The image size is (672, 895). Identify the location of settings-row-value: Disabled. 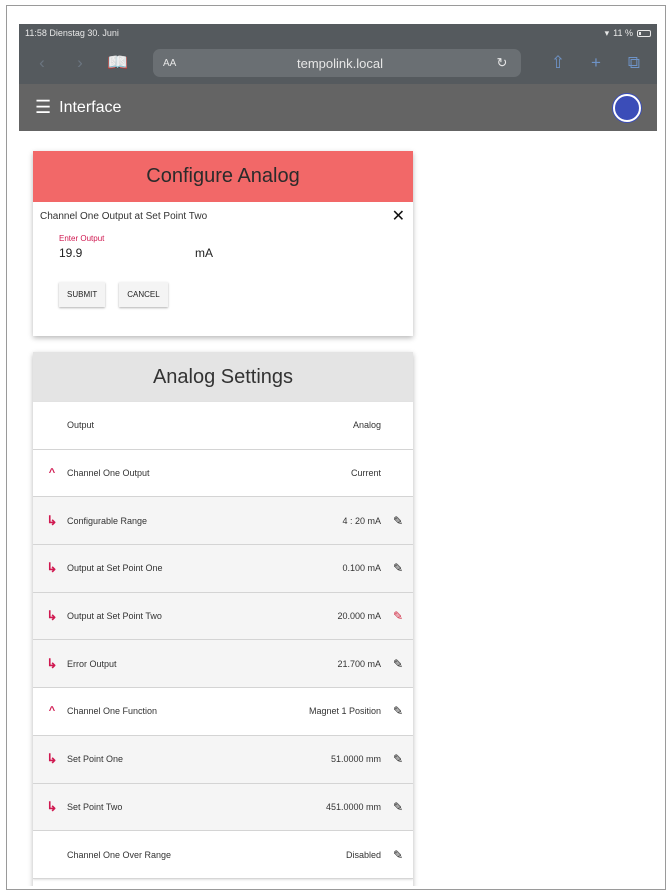
(363, 854).